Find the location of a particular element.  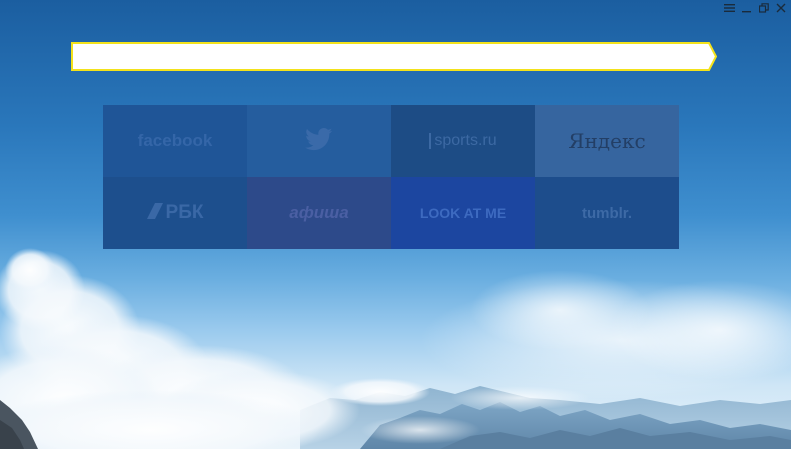

tile-label: LOOK AT ME is located at coordinates (463, 213).